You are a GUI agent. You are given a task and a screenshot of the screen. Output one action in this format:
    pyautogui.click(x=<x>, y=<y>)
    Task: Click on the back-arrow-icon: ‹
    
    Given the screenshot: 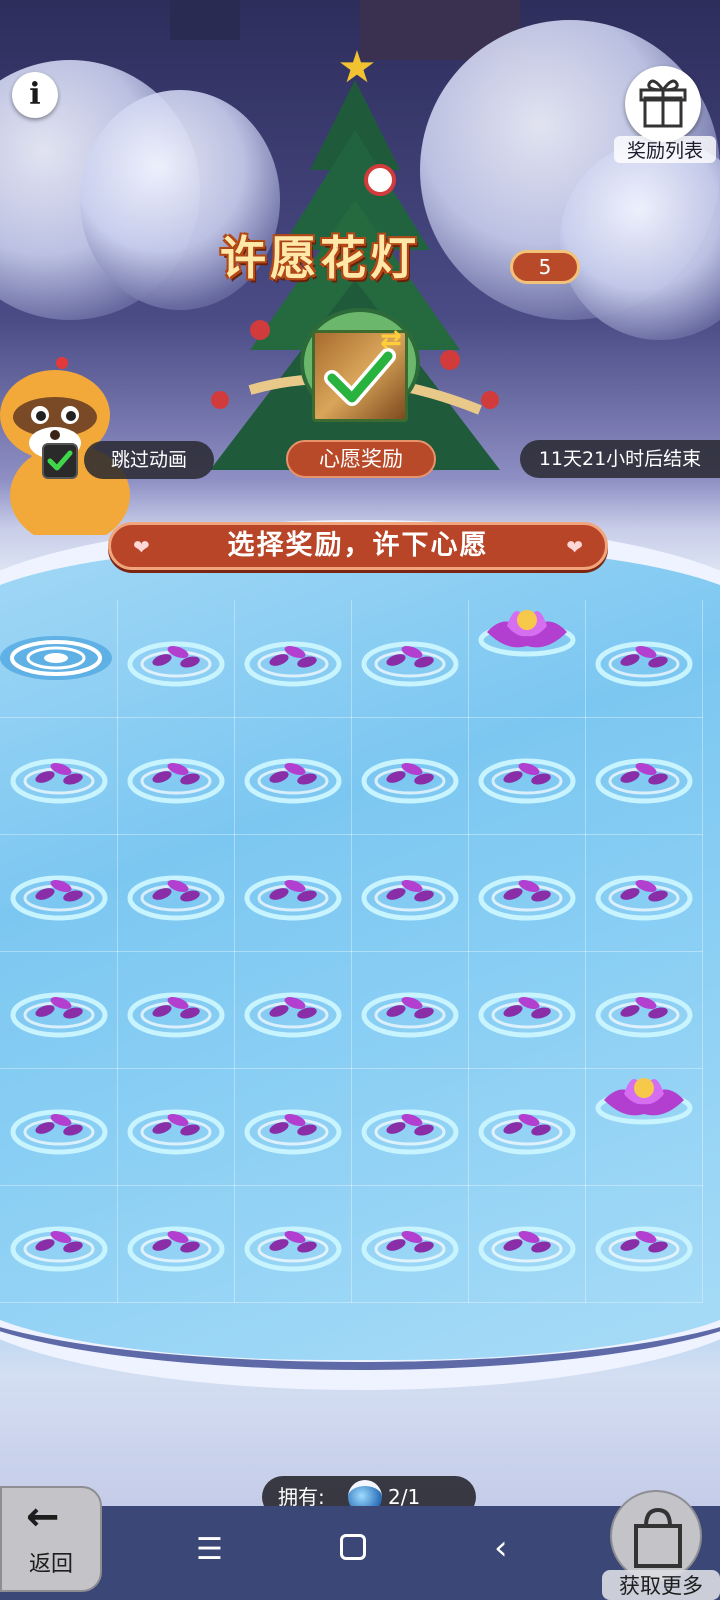 What is the action you would take?
    pyautogui.click(x=501, y=1548)
    